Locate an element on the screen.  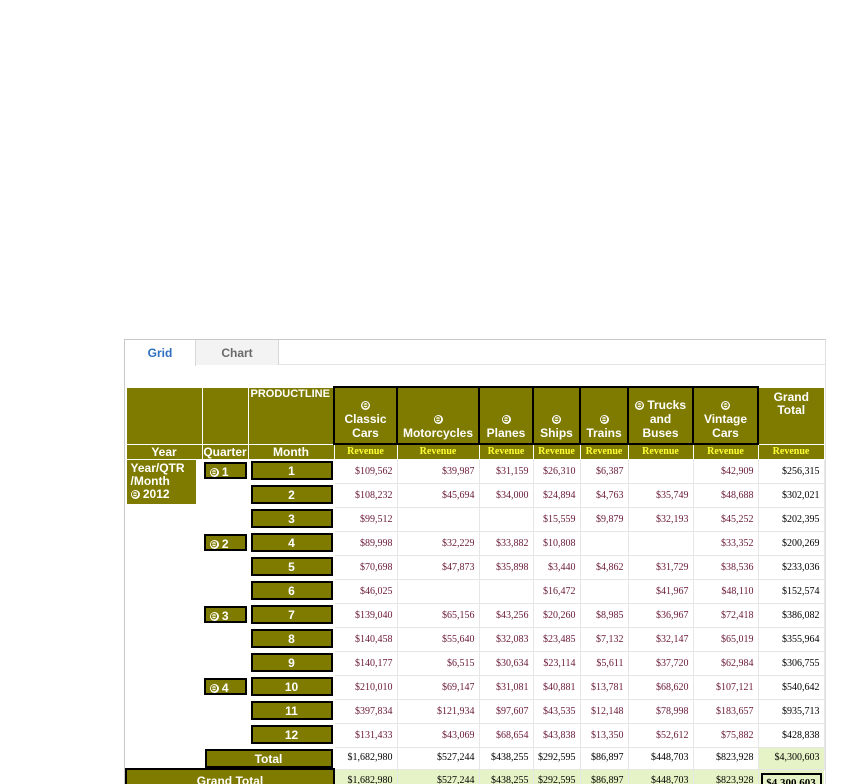
month-header: 4 is located at coordinates (291, 542).